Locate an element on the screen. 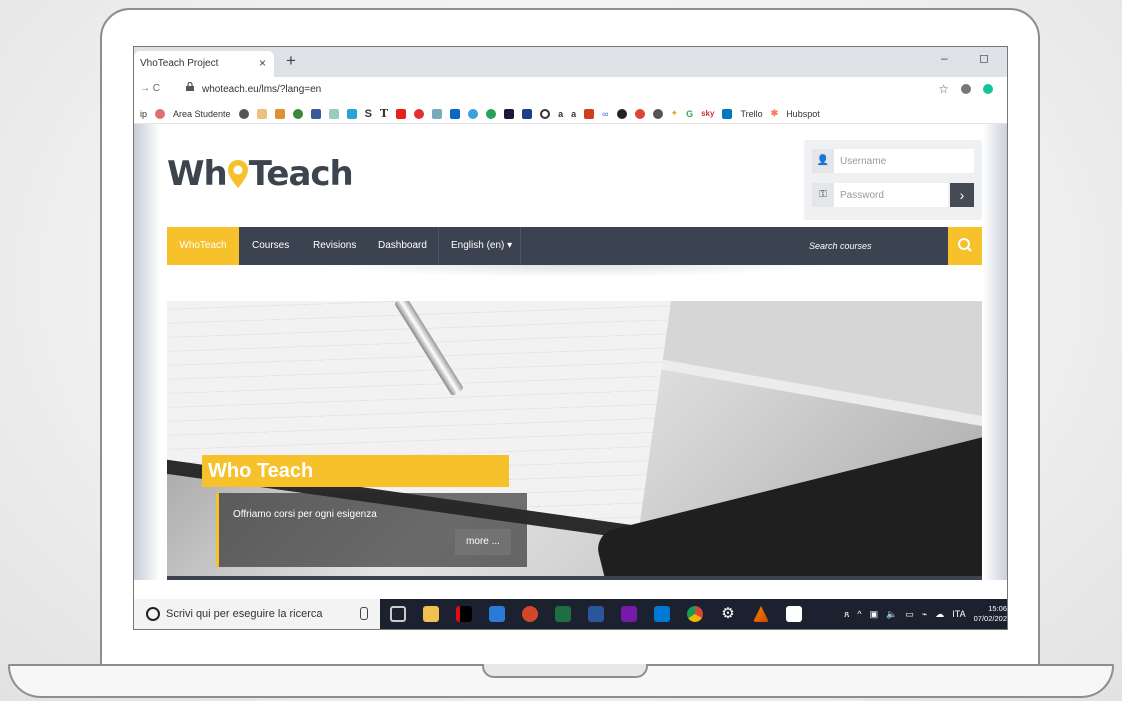 The height and width of the screenshot is (701, 1122). username-placeholder: Username is located at coordinates (863, 161).